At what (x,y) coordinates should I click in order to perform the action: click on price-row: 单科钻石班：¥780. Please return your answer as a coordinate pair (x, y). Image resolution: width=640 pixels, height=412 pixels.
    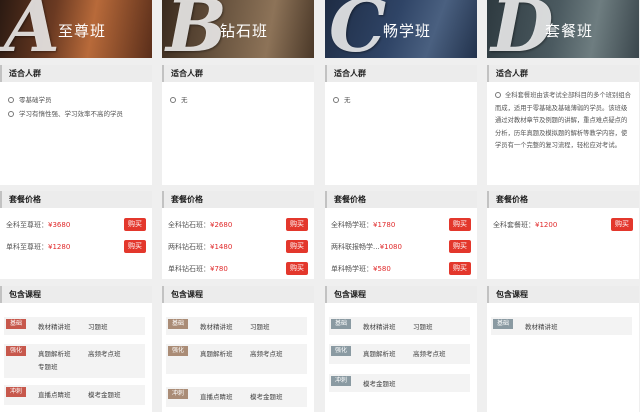
    Looking at the image, I should click on (198, 269).